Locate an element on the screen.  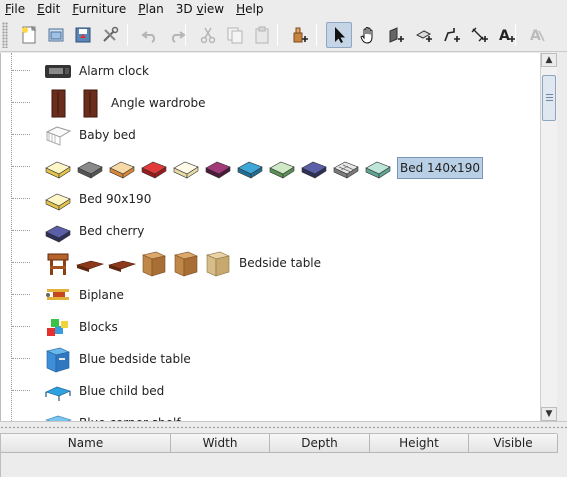
catalog-item-label: Bed cherry is located at coordinates (111, 231).